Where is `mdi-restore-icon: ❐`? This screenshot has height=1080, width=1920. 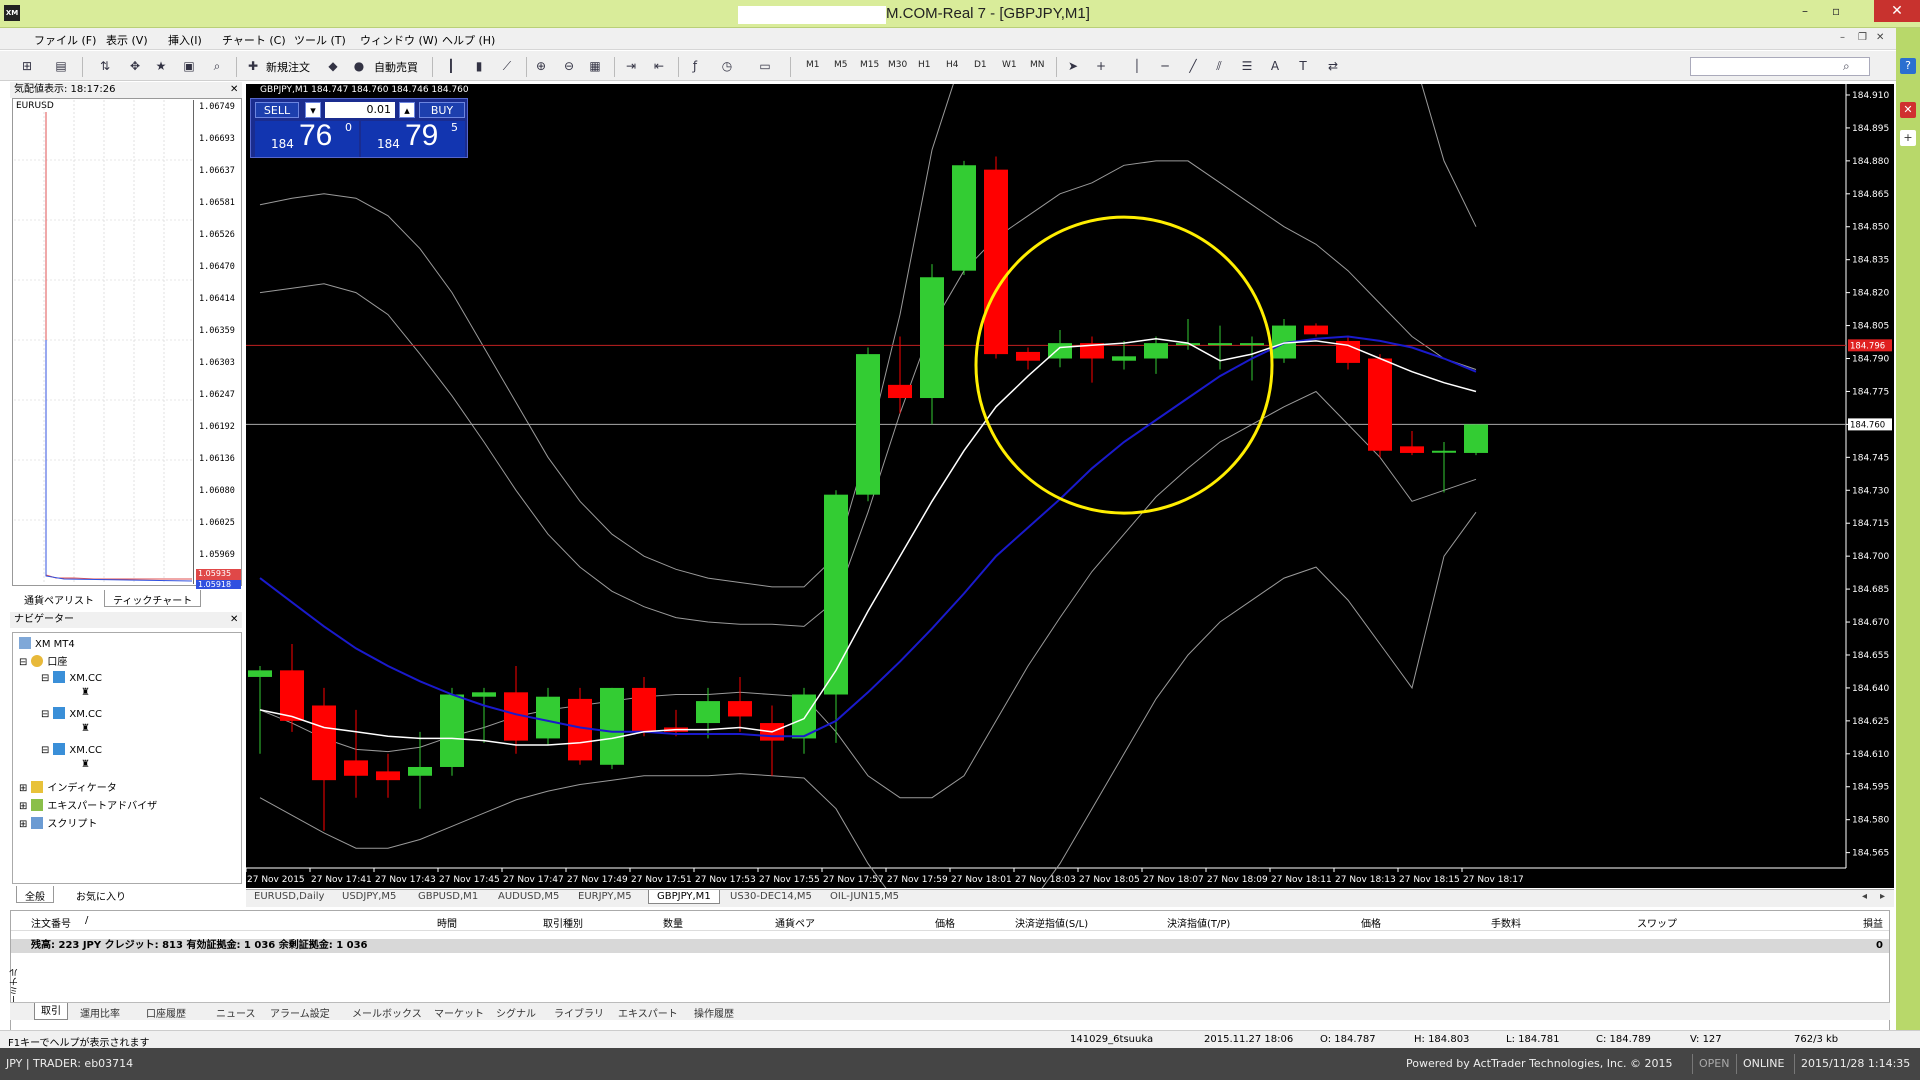 mdi-restore-icon: ❐ is located at coordinates (1862, 37).